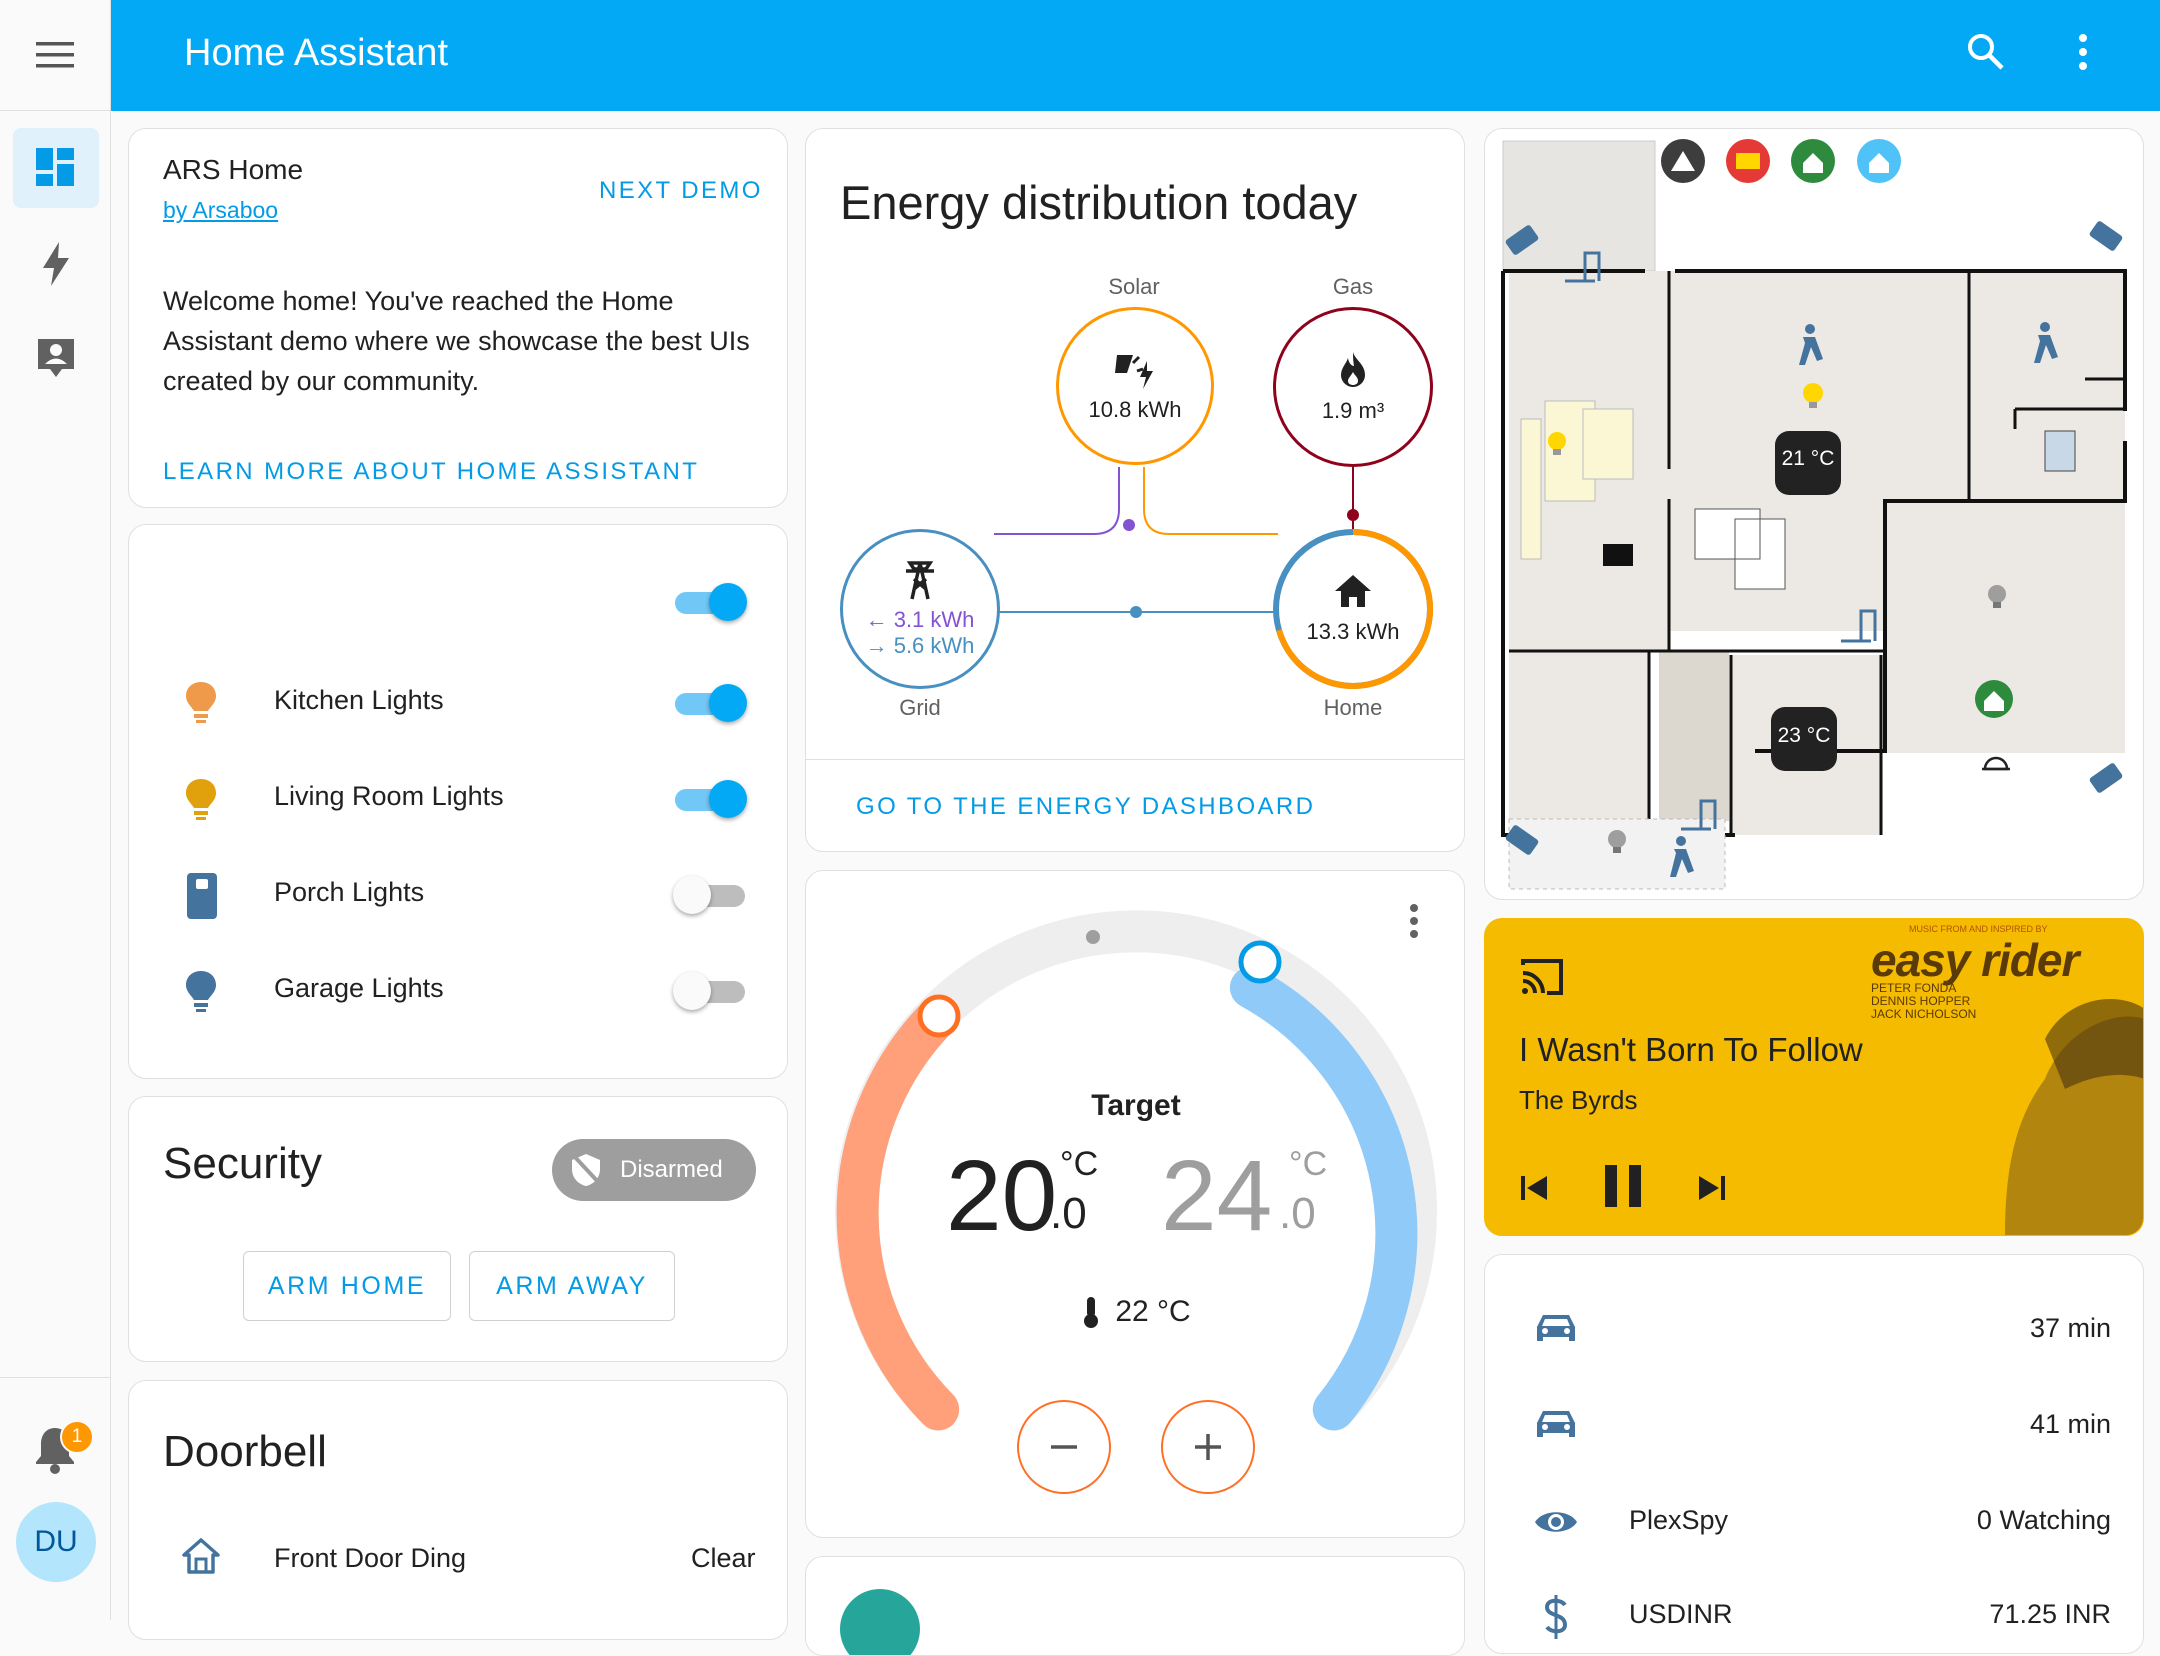 The height and width of the screenshot is (1656, 2160). Describe the element at coordinates (1134, 286) in the screenshot. I see `solar-label: Solar` at that location.